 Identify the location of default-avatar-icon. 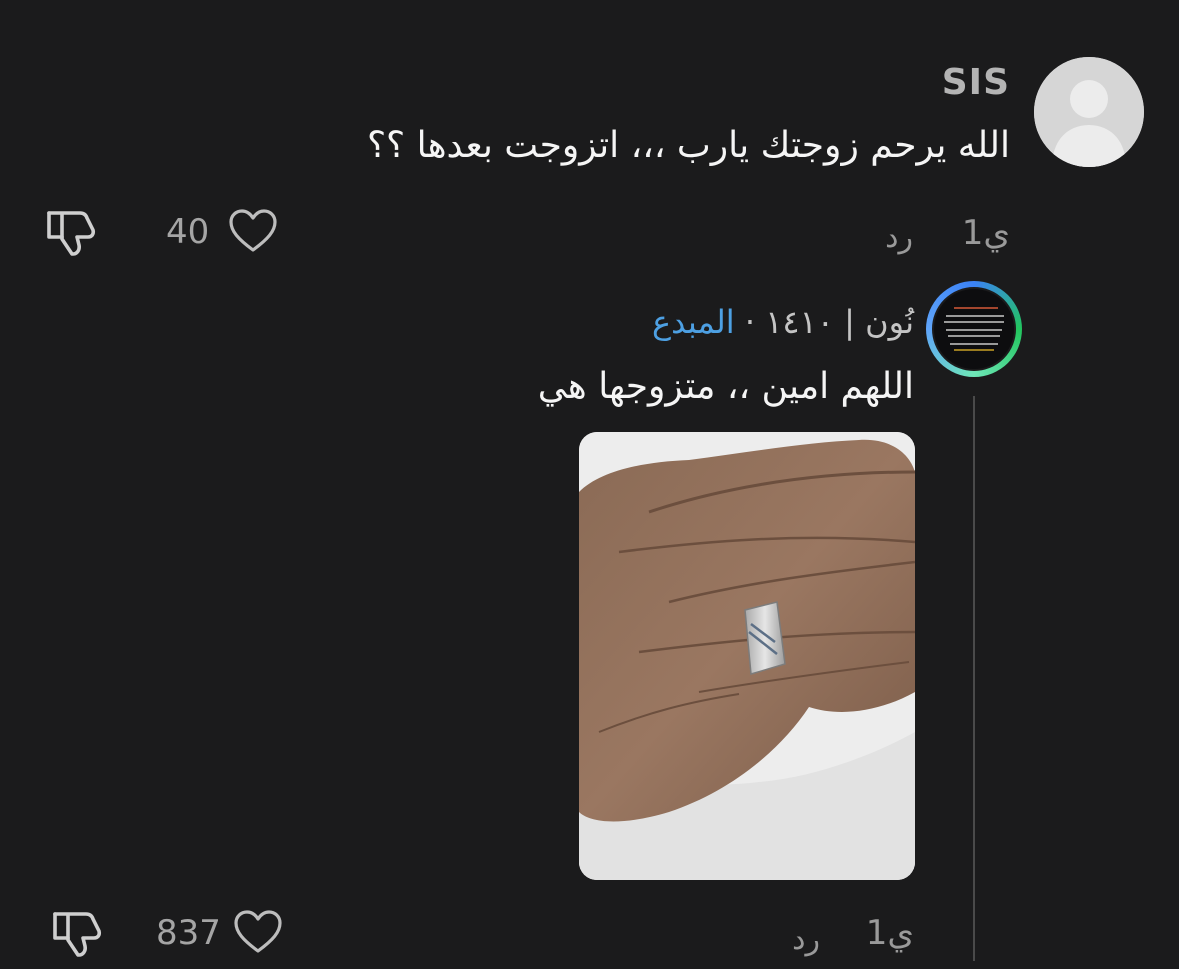
(1089, 112).